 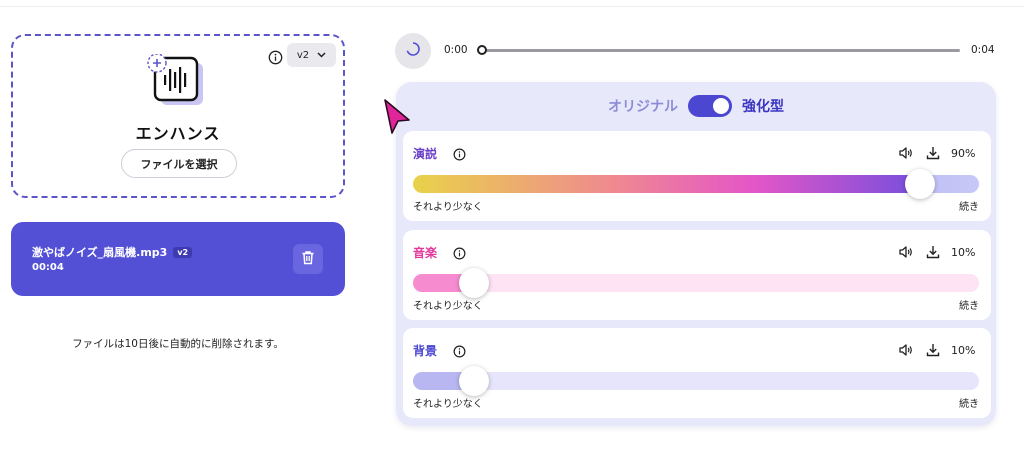 I want to click on level-percent: 90%, so click(x=963, y=153).